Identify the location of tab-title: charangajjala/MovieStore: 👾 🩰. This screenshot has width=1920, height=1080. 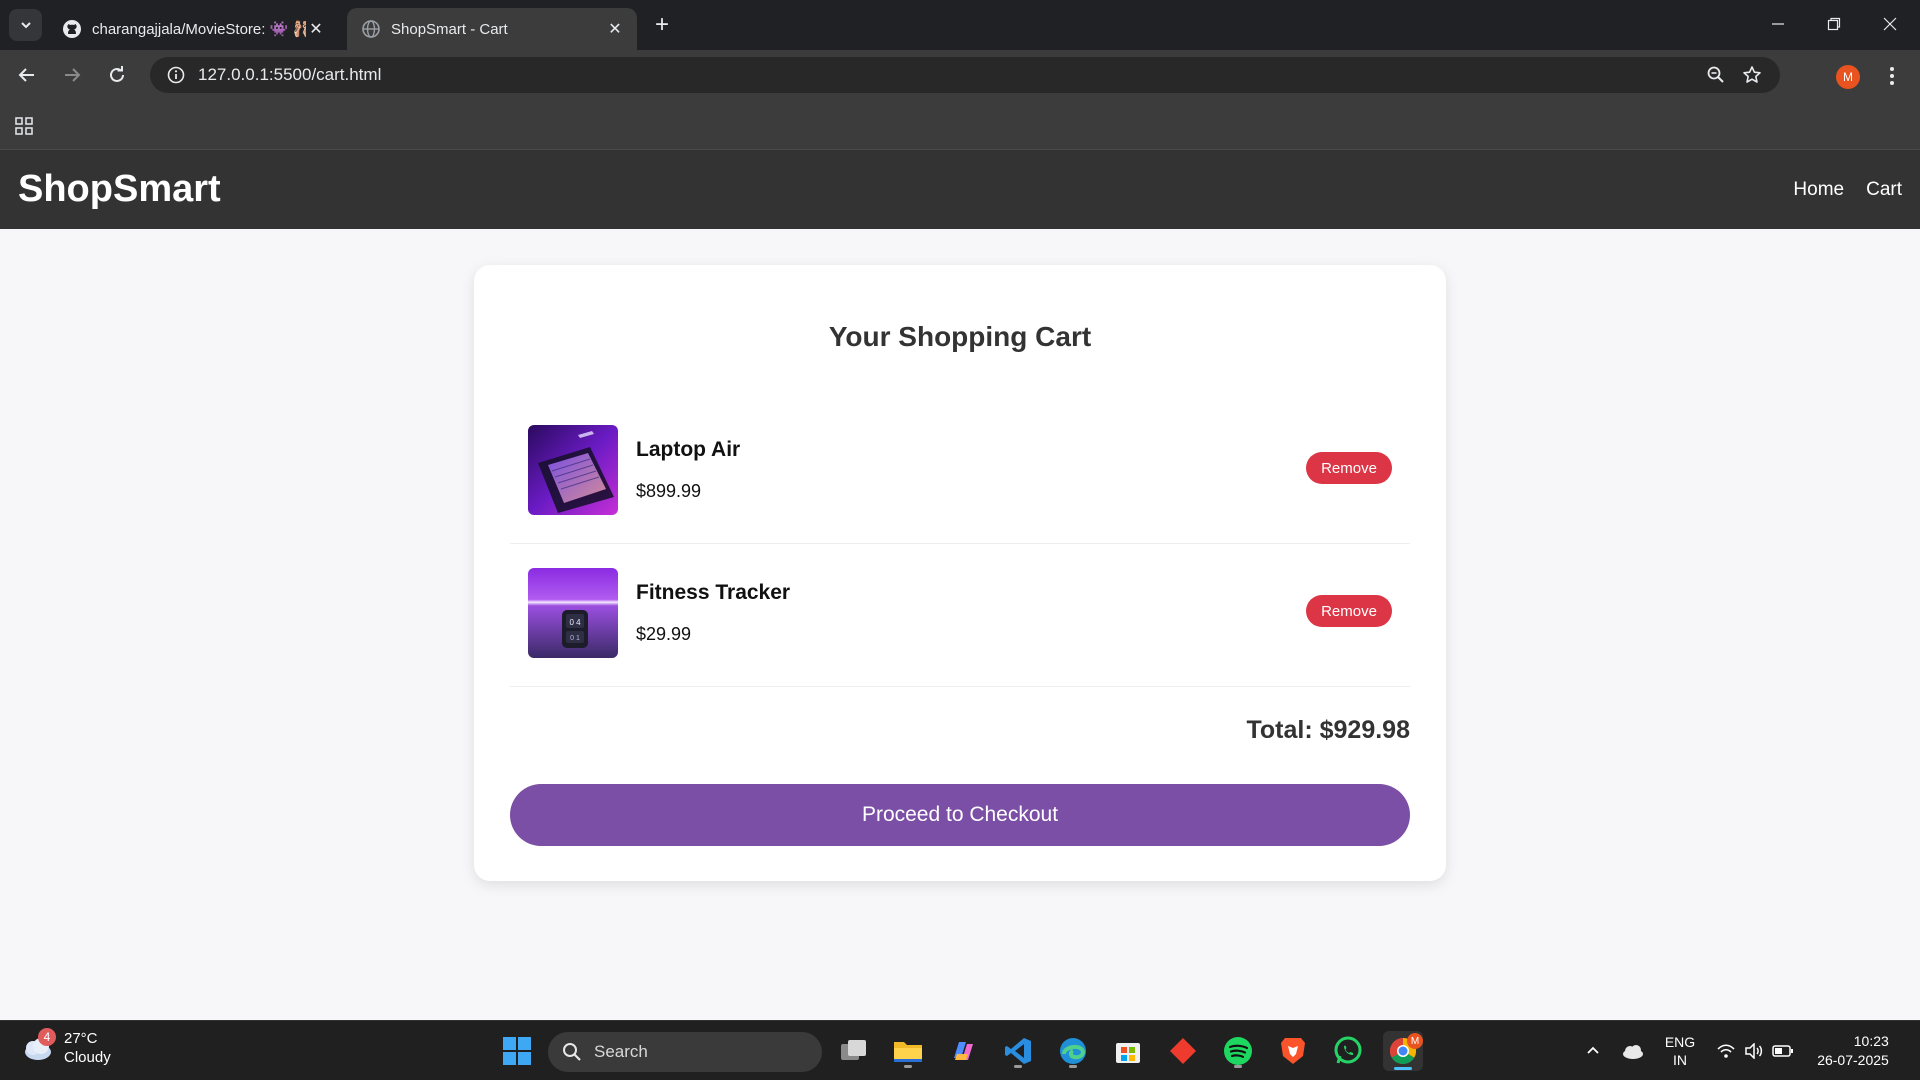
(199, 29).